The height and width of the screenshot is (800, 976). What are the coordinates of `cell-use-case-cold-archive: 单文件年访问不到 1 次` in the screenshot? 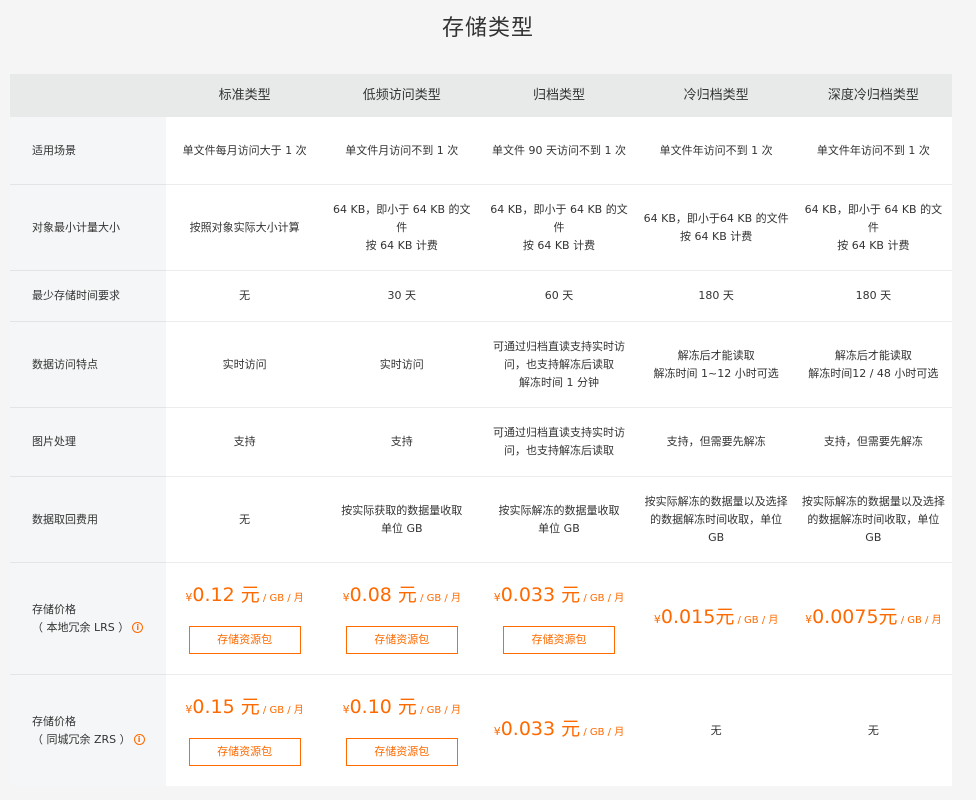 It's located at (716, 151).